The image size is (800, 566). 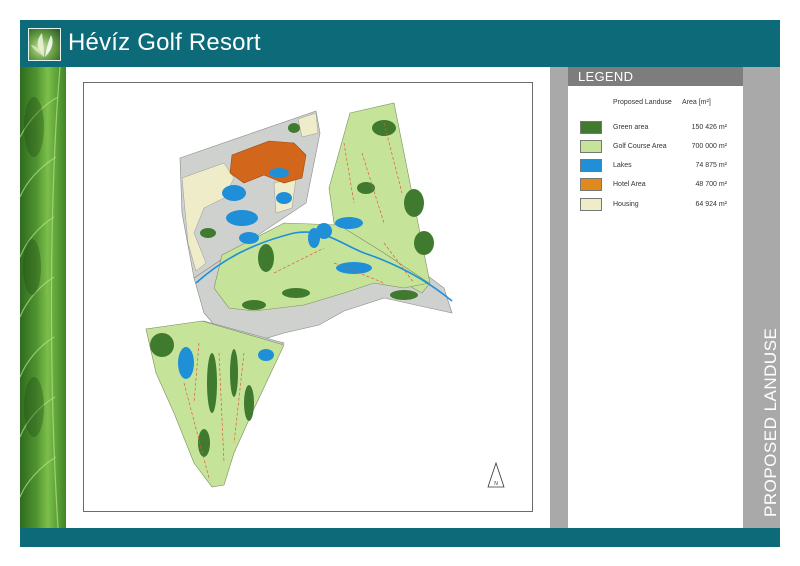 What do you see at coordinates (660, 128) in the screenshot?
I see `legend-item-green-area: Green area 150 426 m²` at bounding box center [660, 128].